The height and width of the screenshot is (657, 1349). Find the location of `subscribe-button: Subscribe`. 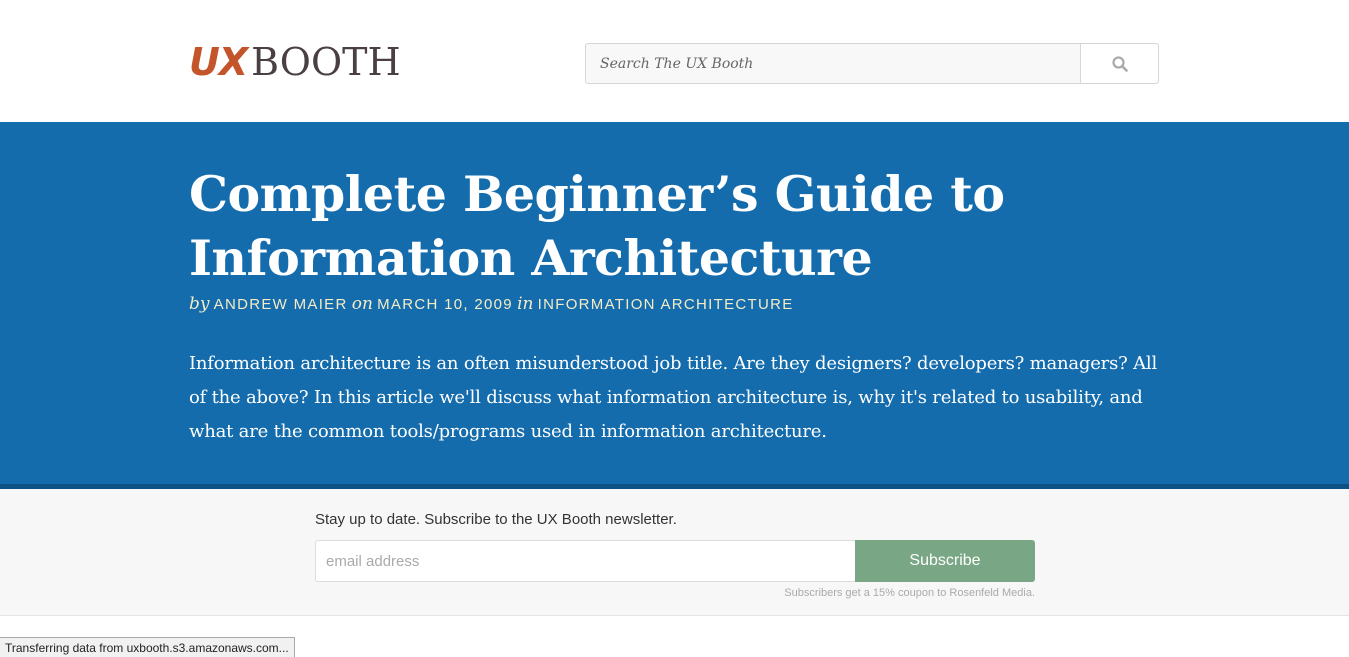

subscribe-button: Subscribe is located at coordinates (945, 561).